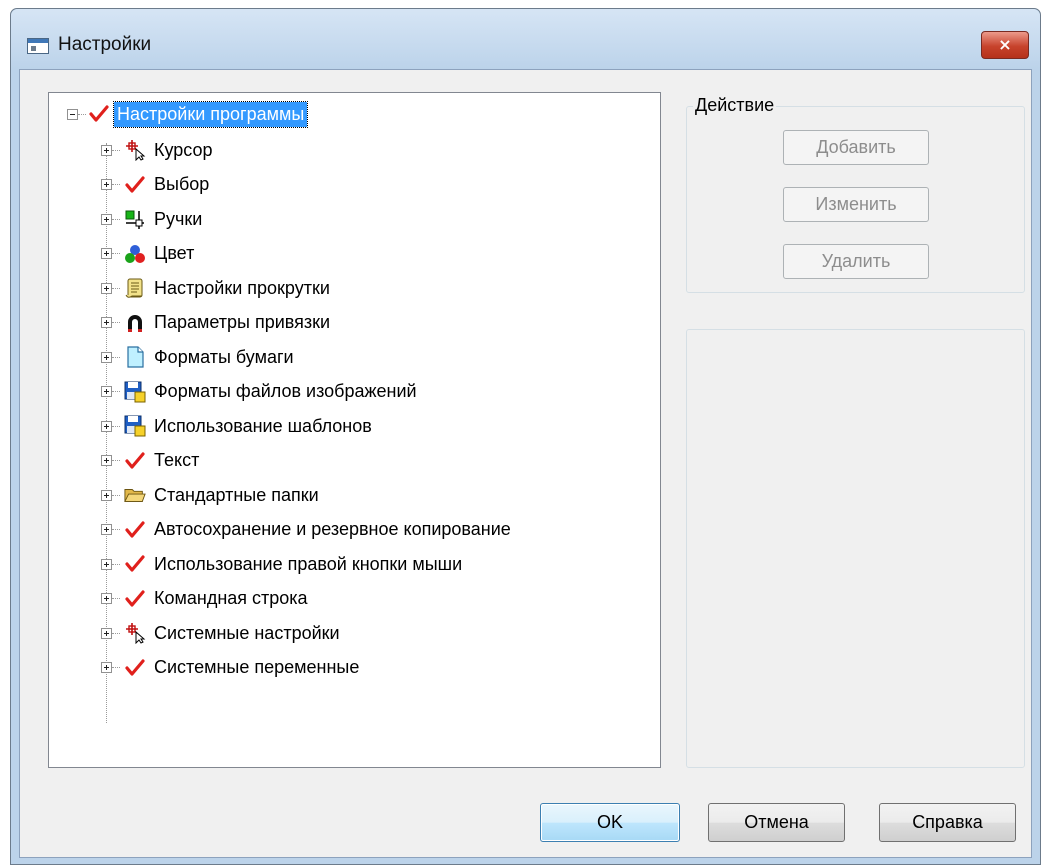  I want to click on tree-item: Стандартные папки, so click(210, 495).